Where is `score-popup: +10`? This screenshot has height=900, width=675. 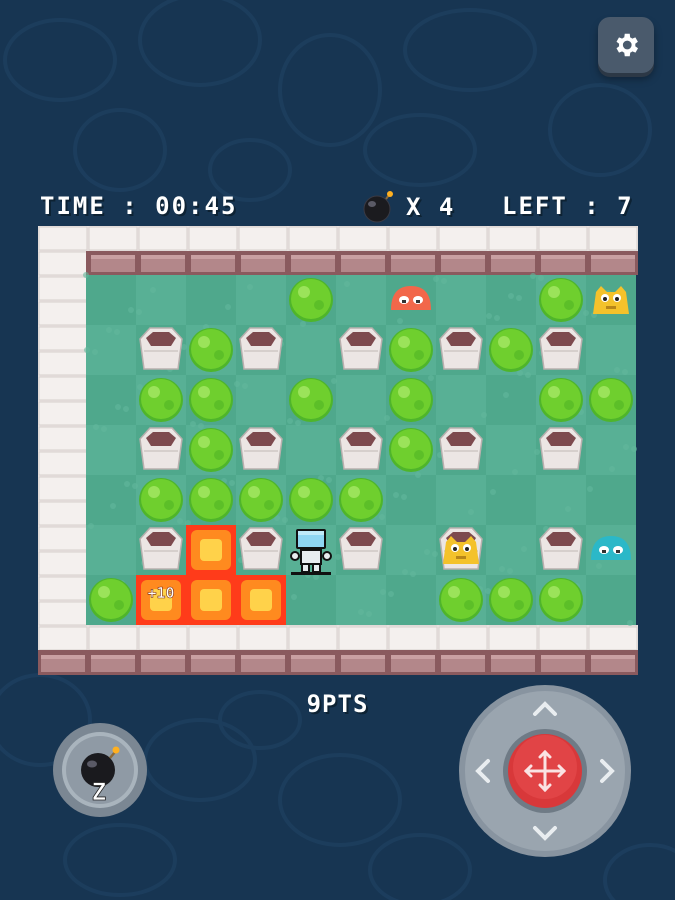 score-popup: +10 is located at coordinates (160, 593).